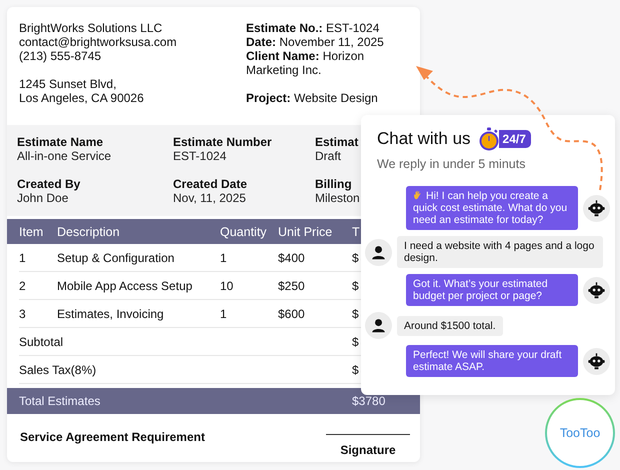 The image size is (620, 470). Describe the element at coordinates (88, 231) in the screenshot. I see `column-header: Description` at that location.